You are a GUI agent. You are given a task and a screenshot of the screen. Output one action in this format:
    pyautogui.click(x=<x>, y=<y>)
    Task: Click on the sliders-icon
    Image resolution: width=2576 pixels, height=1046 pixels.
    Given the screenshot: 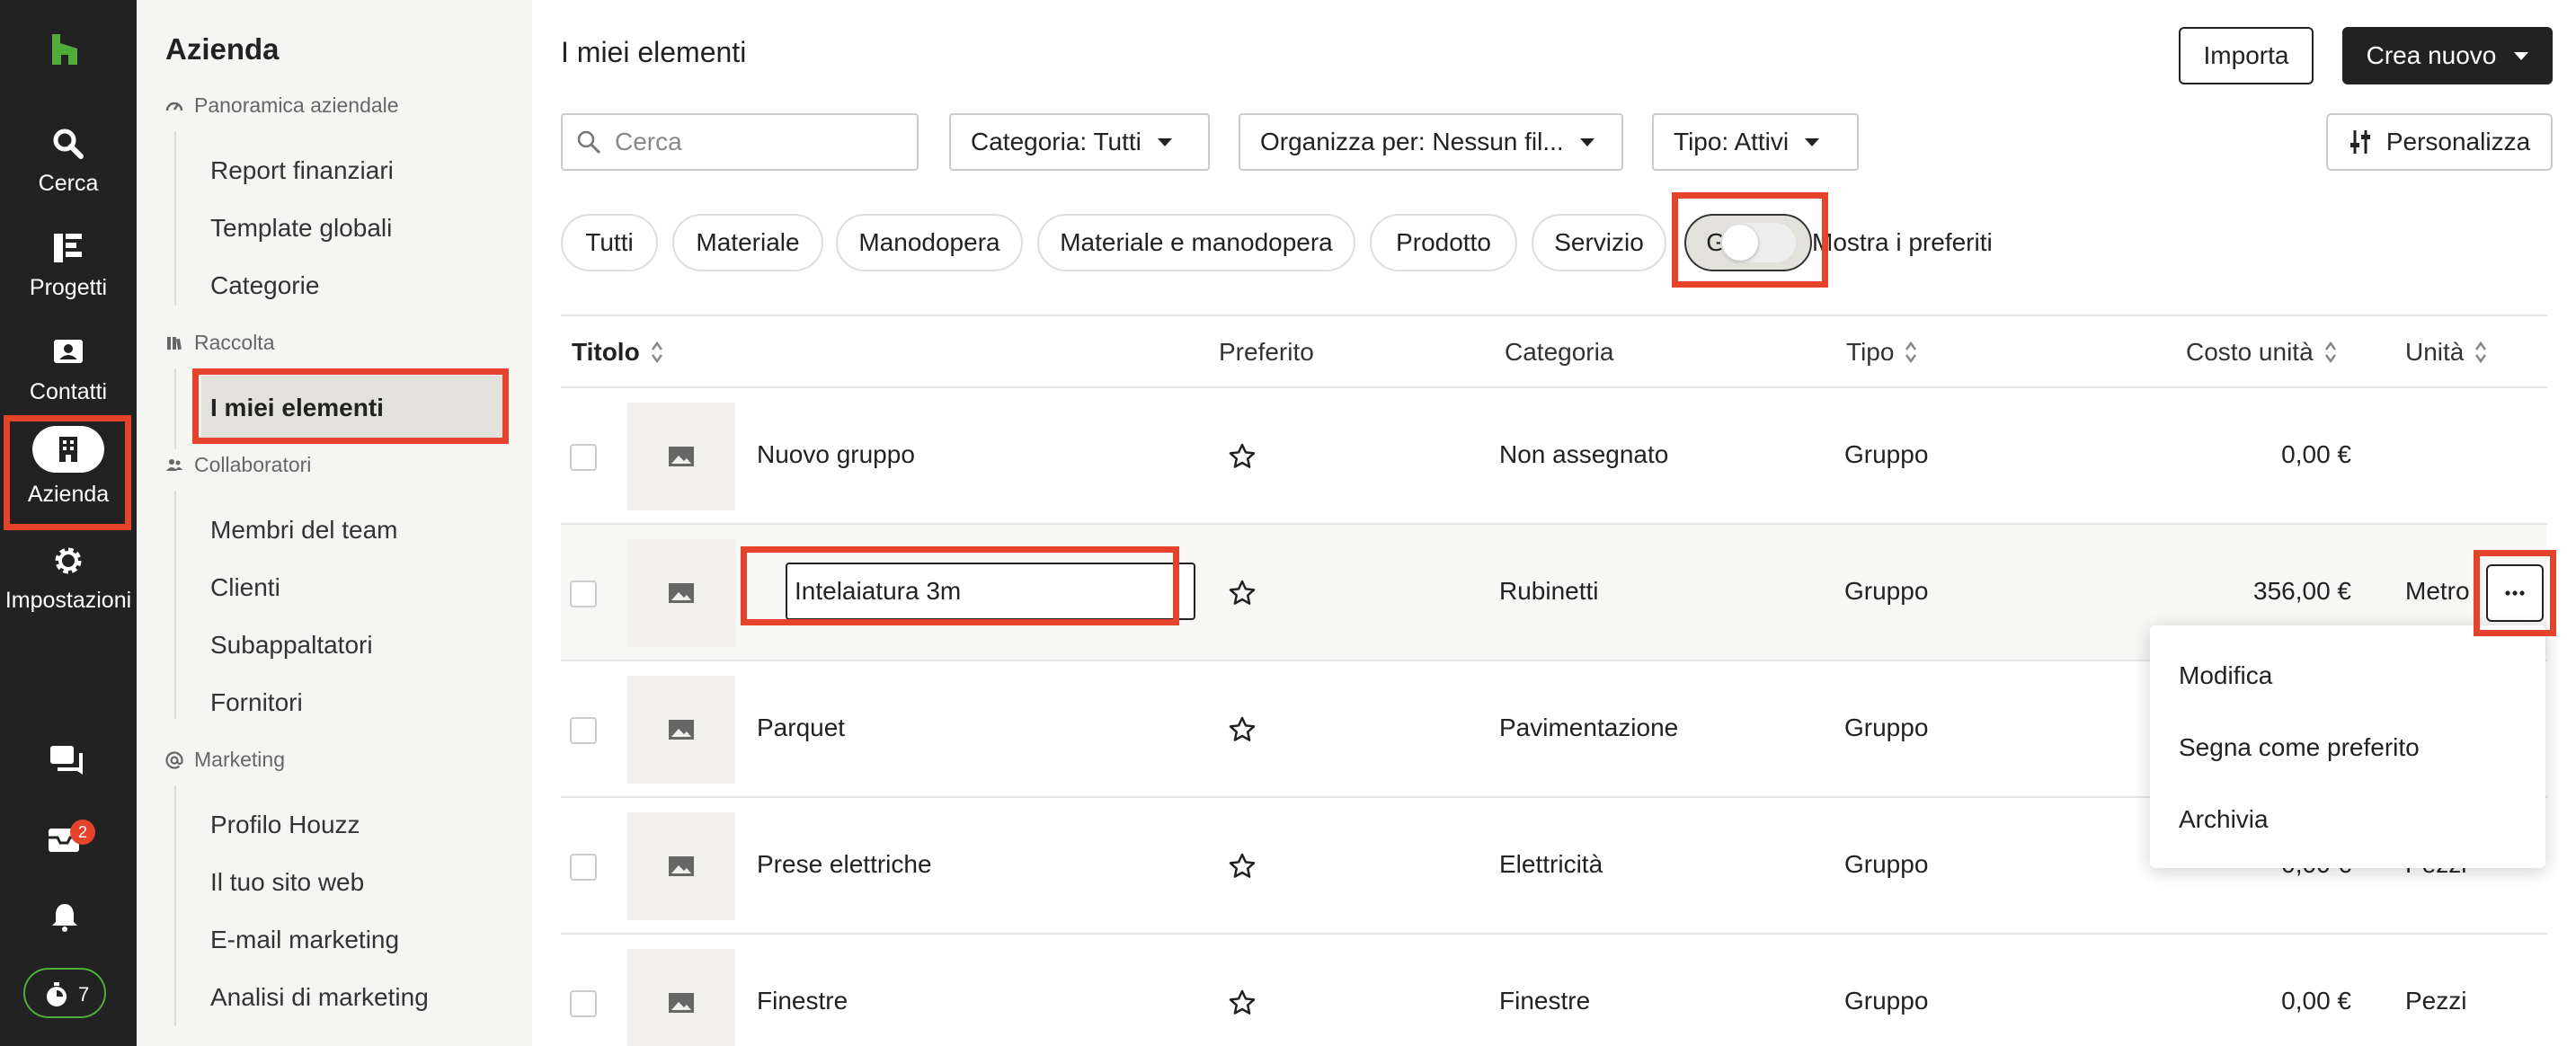 What is the action you would take?
    pyautogui.click(x=2359, y=142)
    